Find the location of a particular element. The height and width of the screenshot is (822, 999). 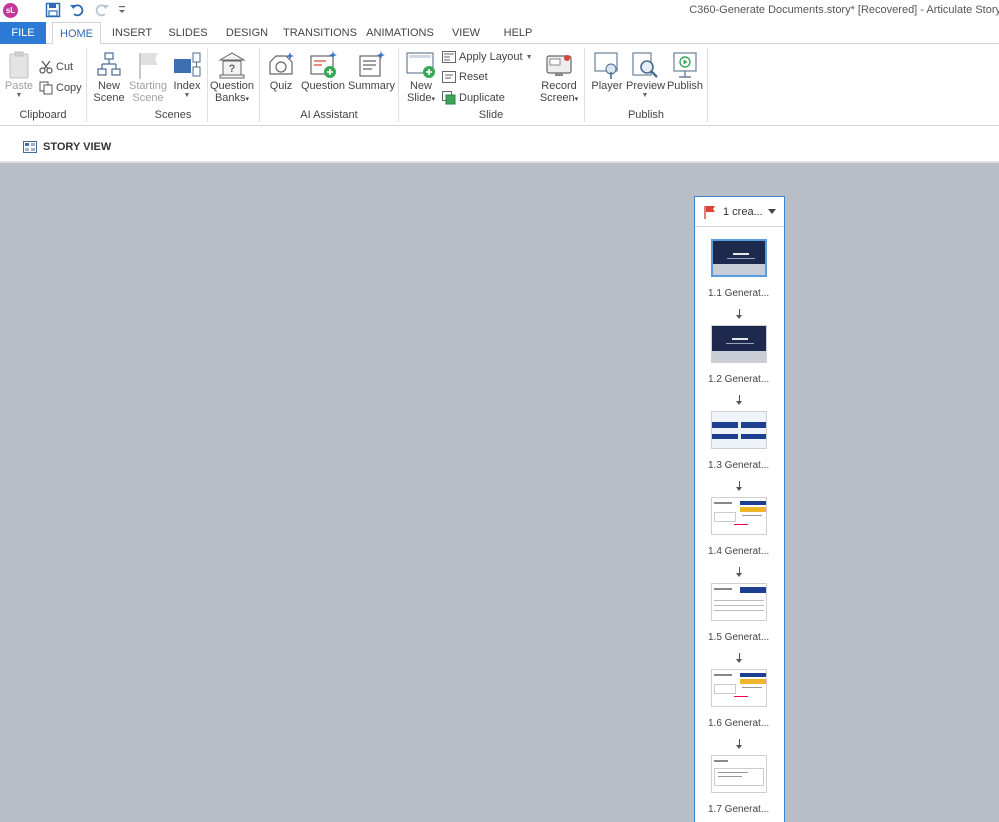

reset-label: Reset is located at coordinates (473, 77).